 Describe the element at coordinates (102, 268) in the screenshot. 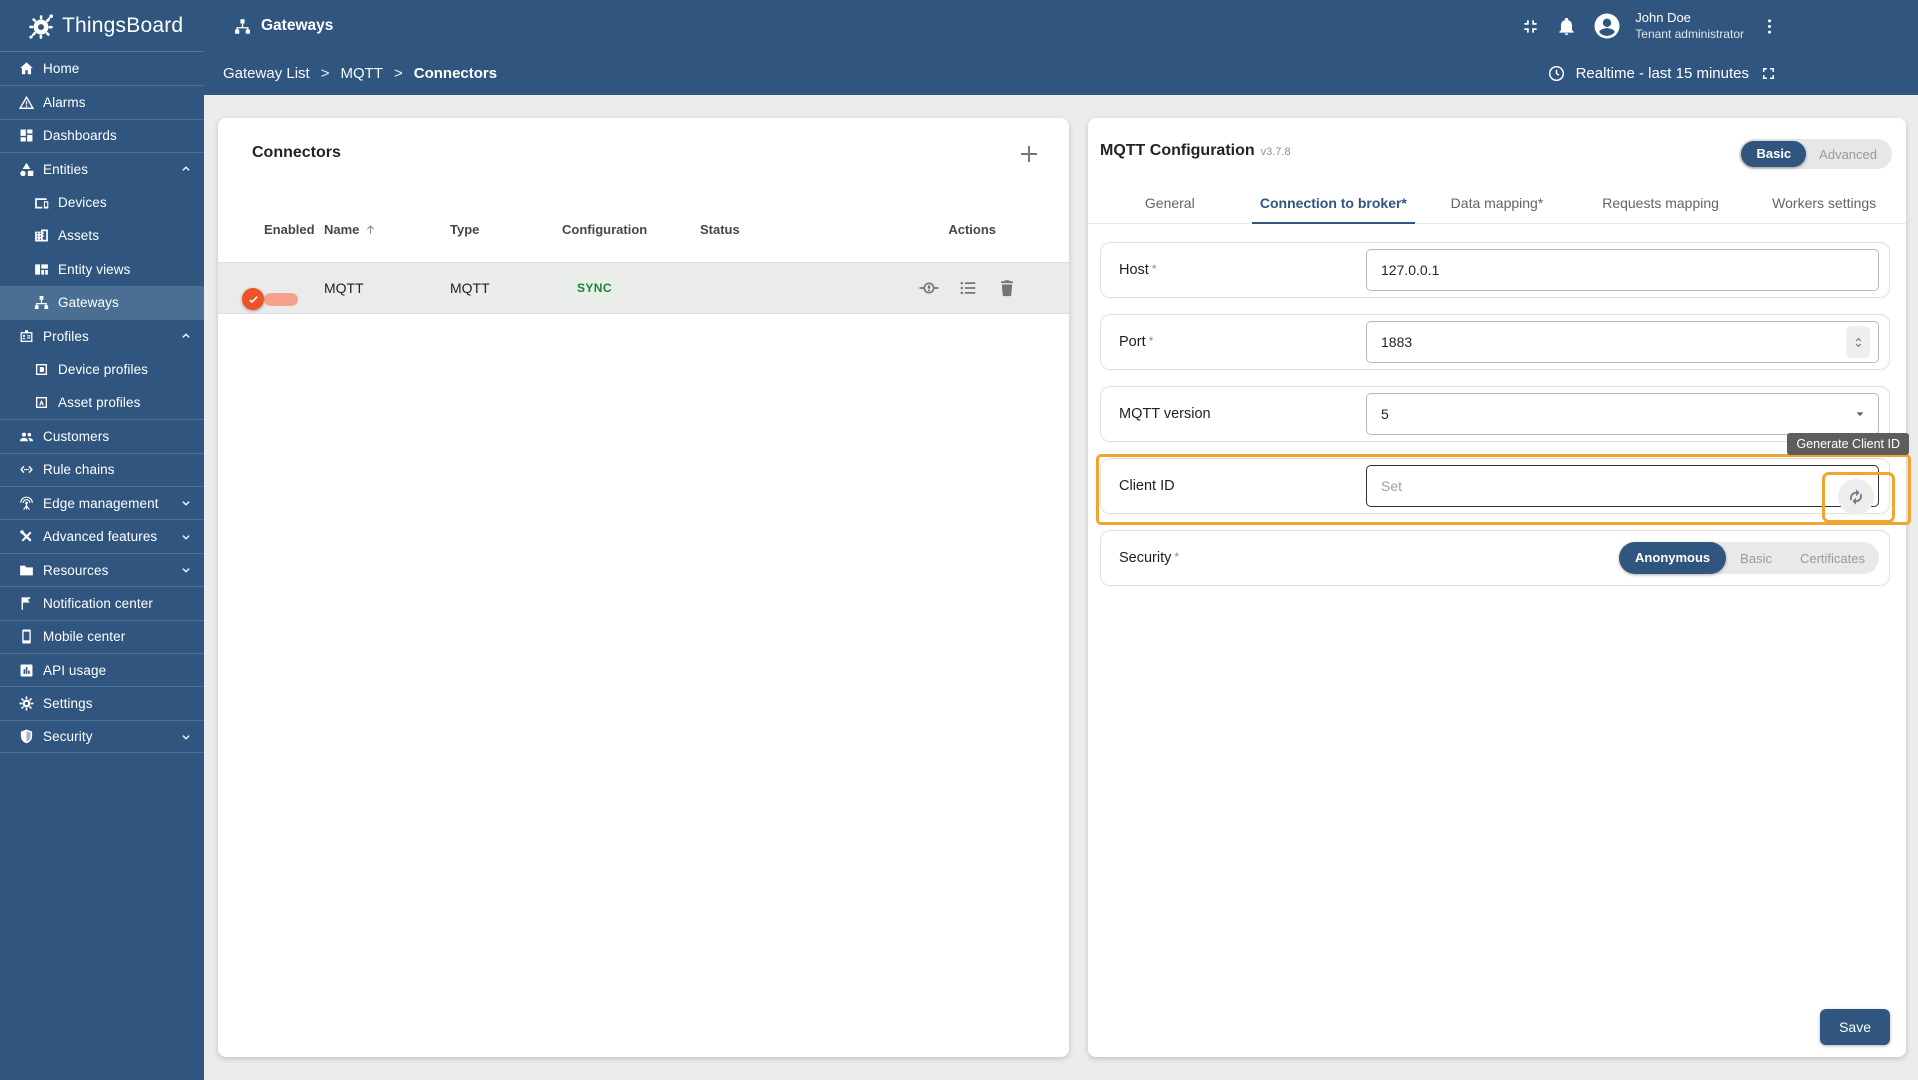

I see `sidebar-item-entity-views: Entity views` at that location.